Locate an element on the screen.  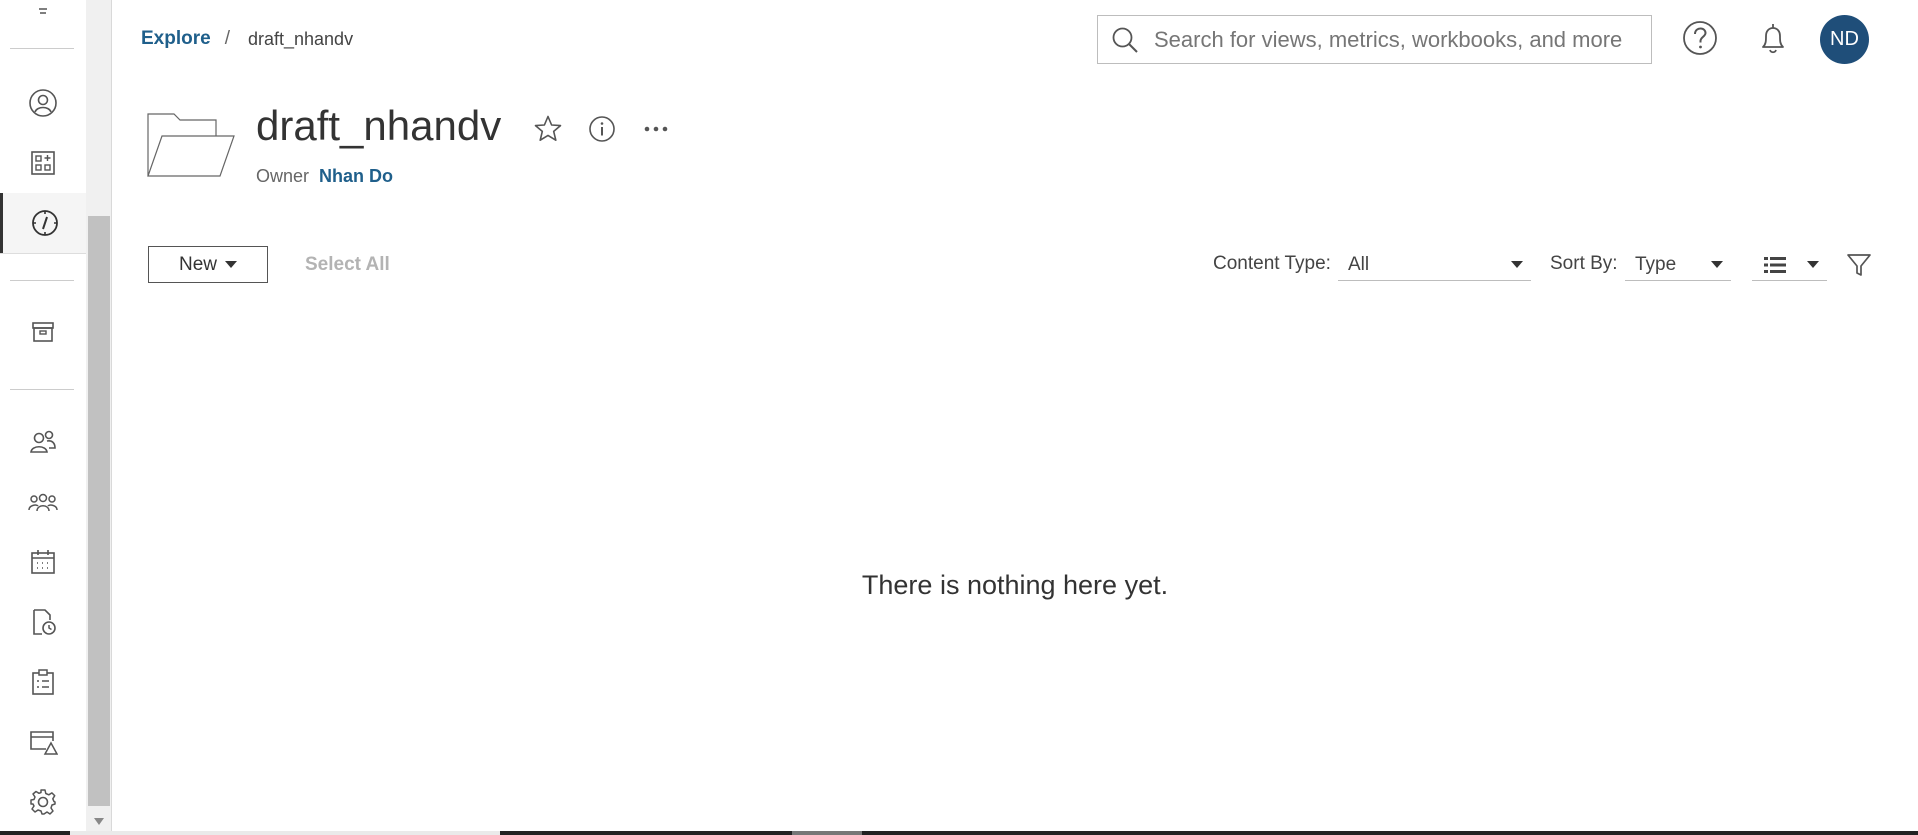
page-title: draft_nhandv is located at coordinates (379, 125).